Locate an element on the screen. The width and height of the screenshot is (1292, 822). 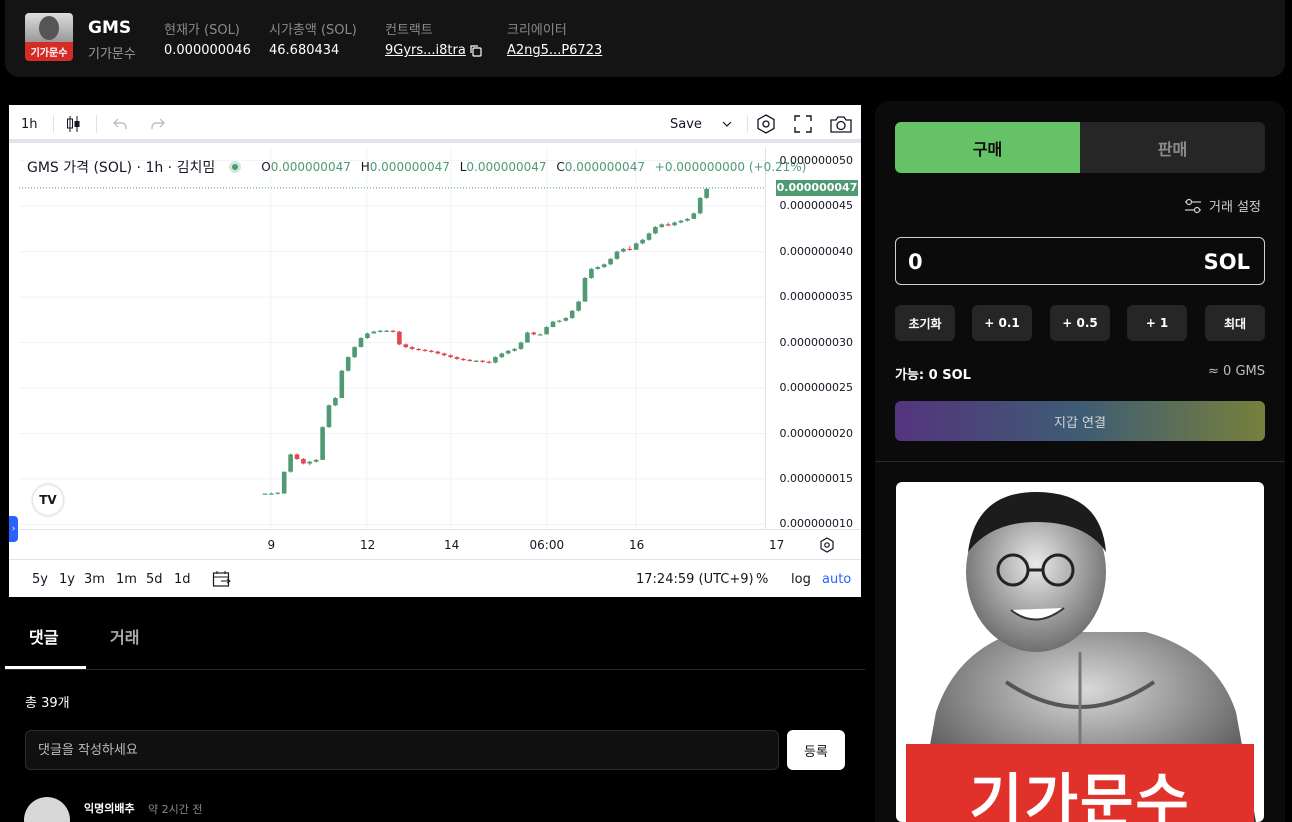
add-0-5-button: + 0.5 is located at coordinates (1080, 323).